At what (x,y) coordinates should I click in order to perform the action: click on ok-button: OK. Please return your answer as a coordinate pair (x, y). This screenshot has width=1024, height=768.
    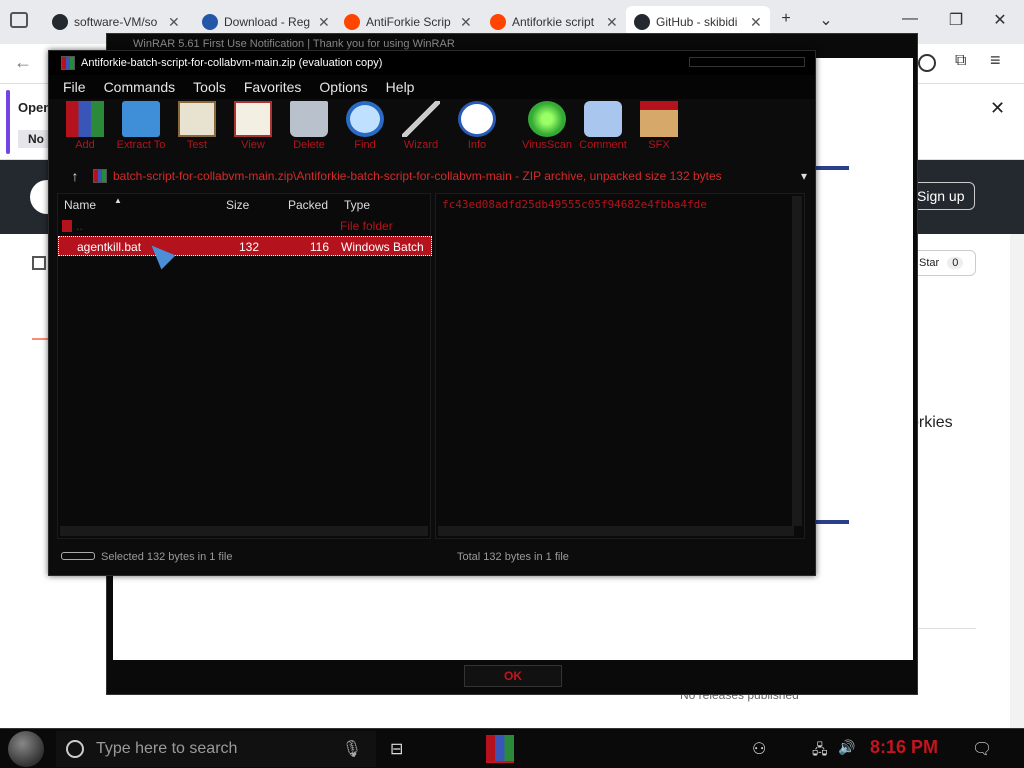
    Looking at the image, I should click on (513, 676).